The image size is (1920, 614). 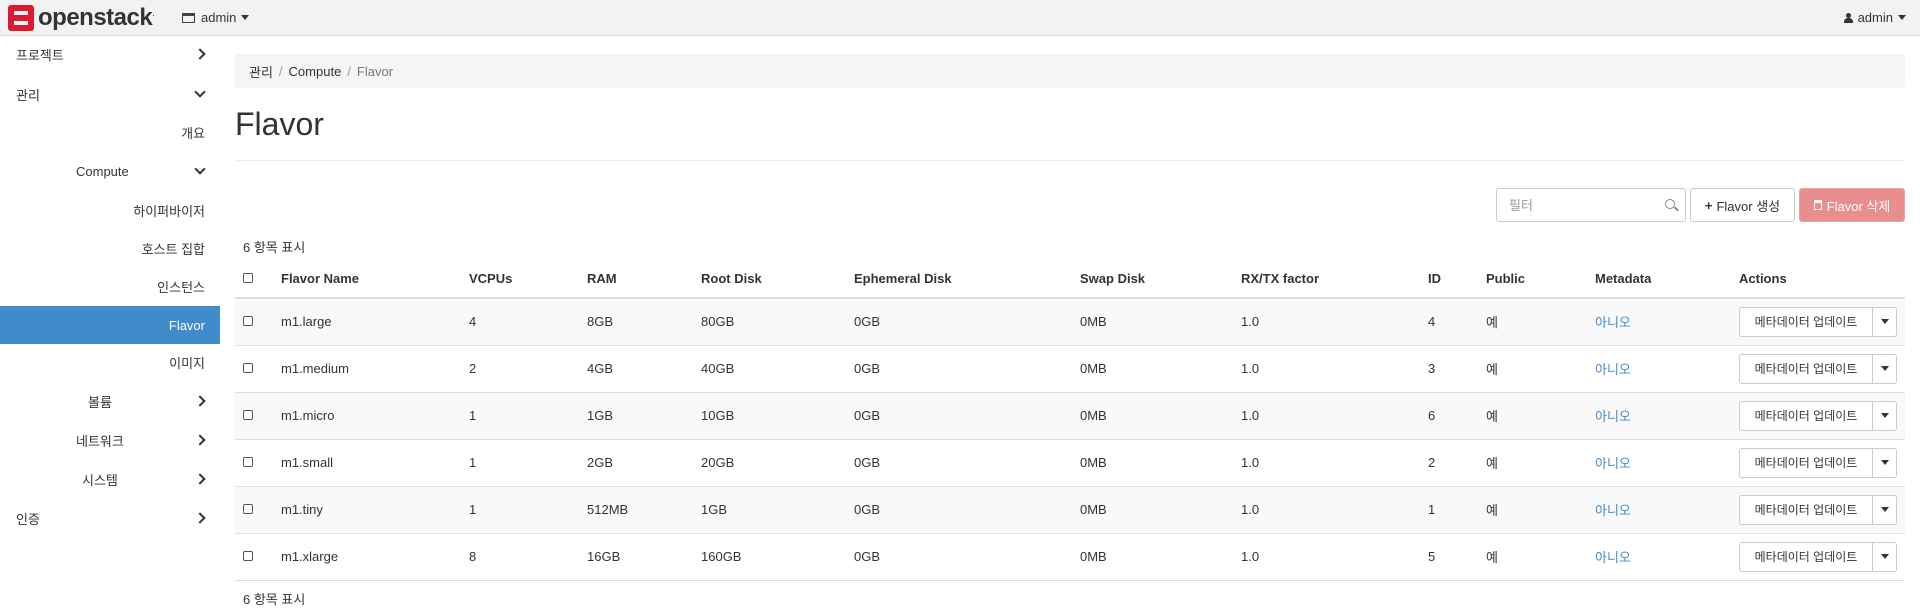 What do you see at coordinates (769, 279) in the screenshot?
I see `col-root-disk: Root Disk` at bounding box center [769, 279].